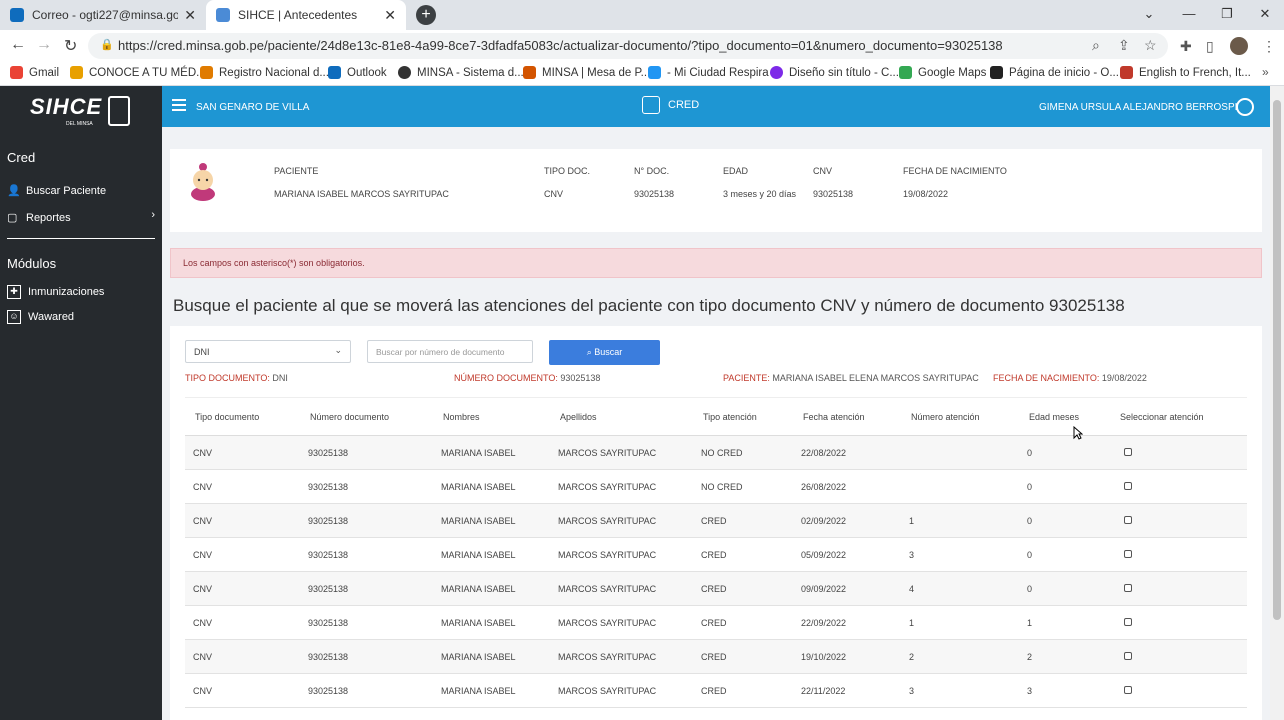 The image size is (1284, 720). I want to click on more-bookmarks-icon: », so click(1265, 72).